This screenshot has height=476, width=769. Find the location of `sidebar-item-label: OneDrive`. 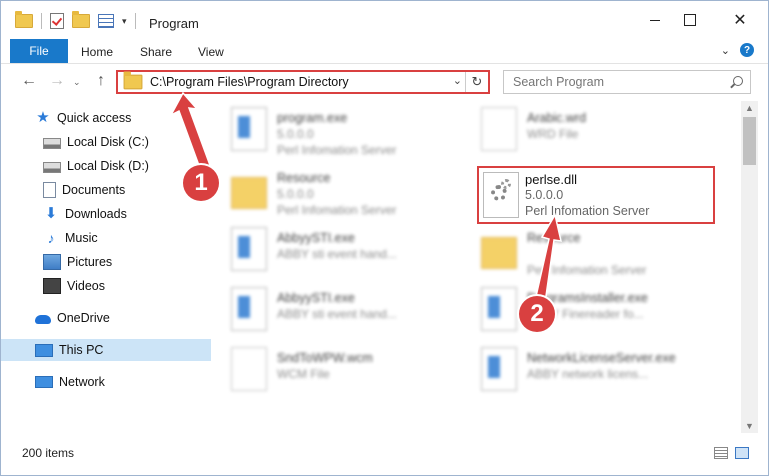

sidebar-item-label: OneDrive is located at coordinates (83, 318).